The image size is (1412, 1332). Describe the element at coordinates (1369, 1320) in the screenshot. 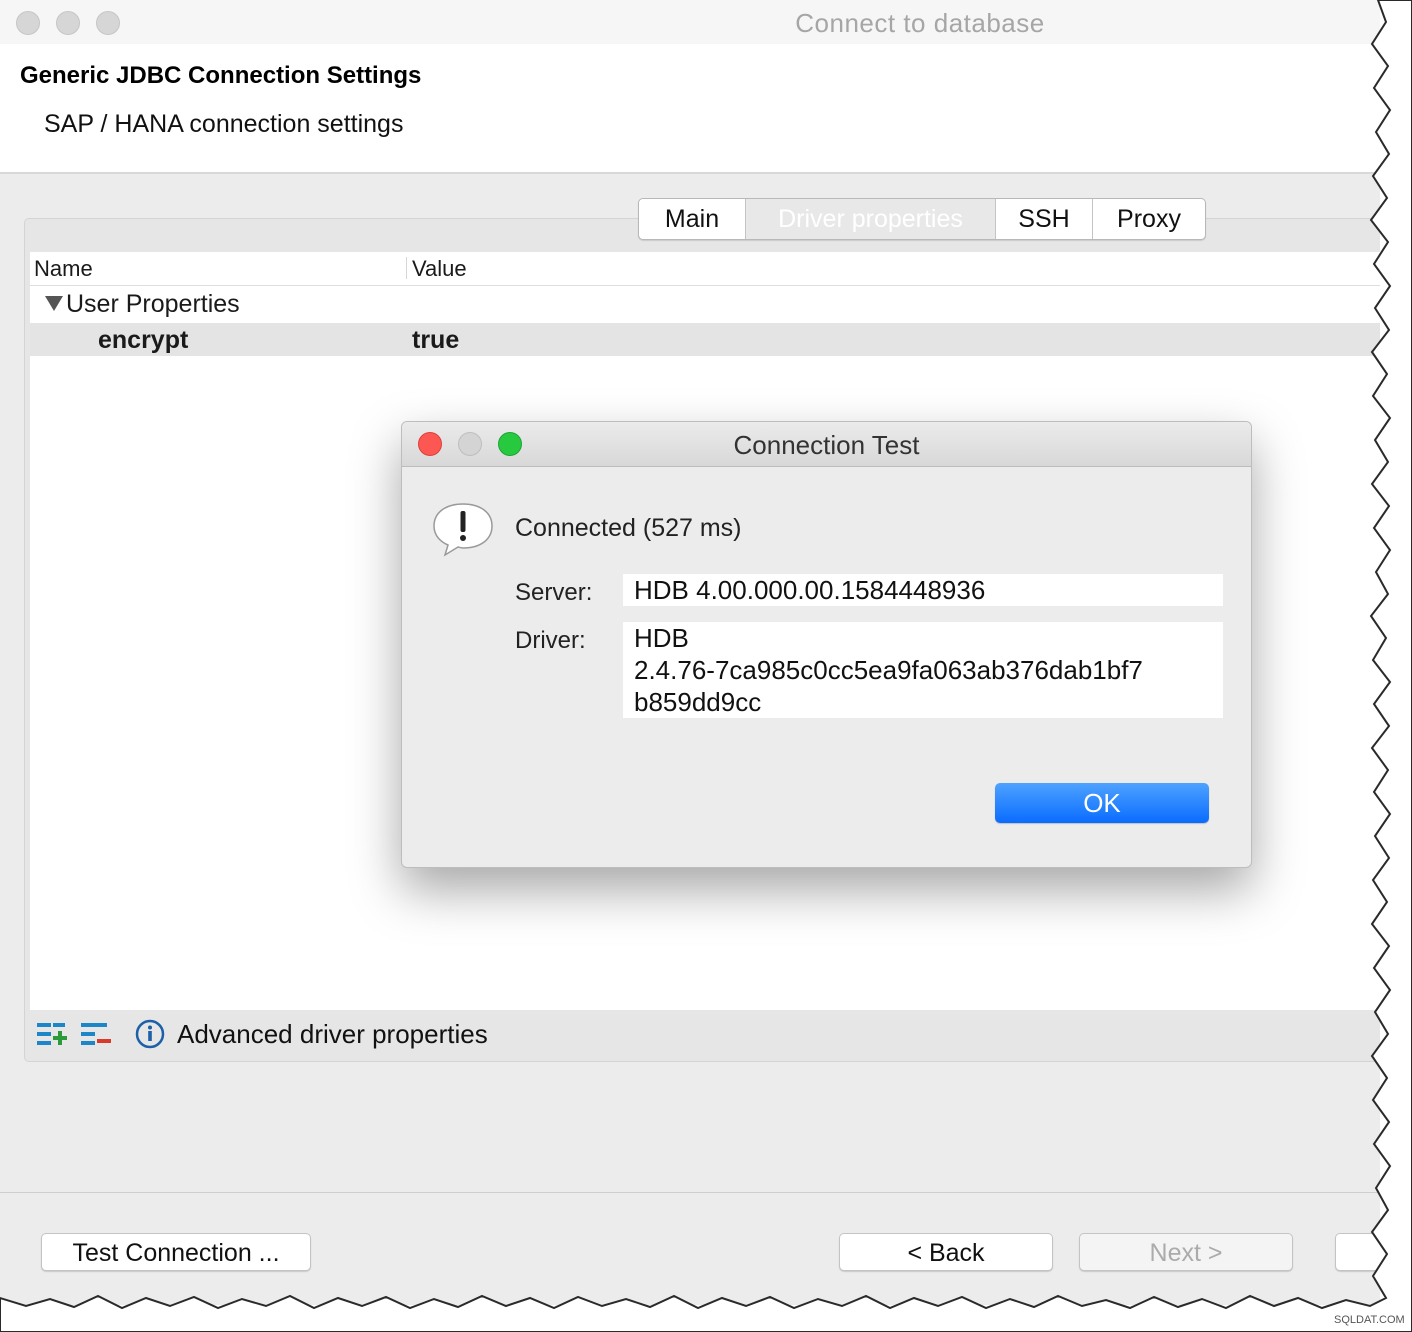

I see `watermark: SQLDAT.COM` at that location.